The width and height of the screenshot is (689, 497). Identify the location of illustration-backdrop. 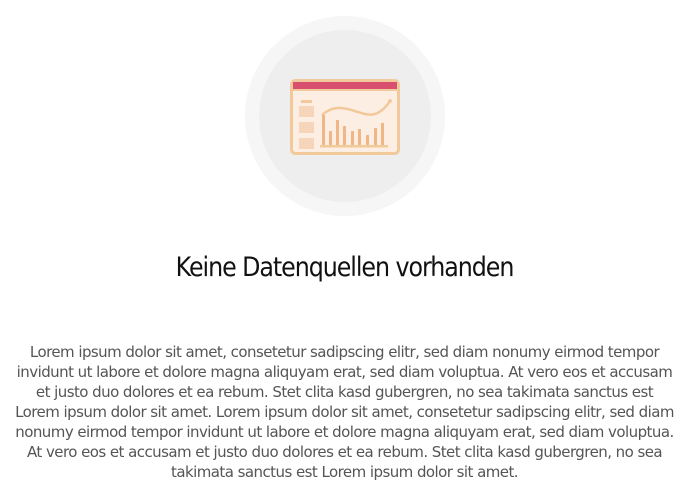
(345, 116).